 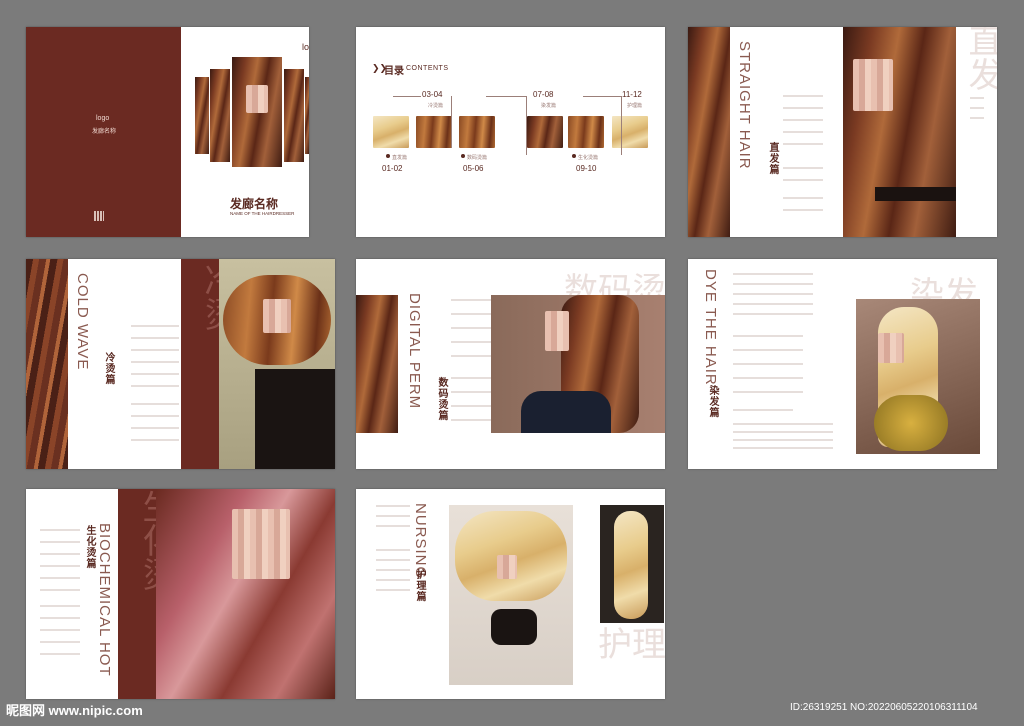 I want to click on straight-watermark: 直发, so click(x=979, y=59).